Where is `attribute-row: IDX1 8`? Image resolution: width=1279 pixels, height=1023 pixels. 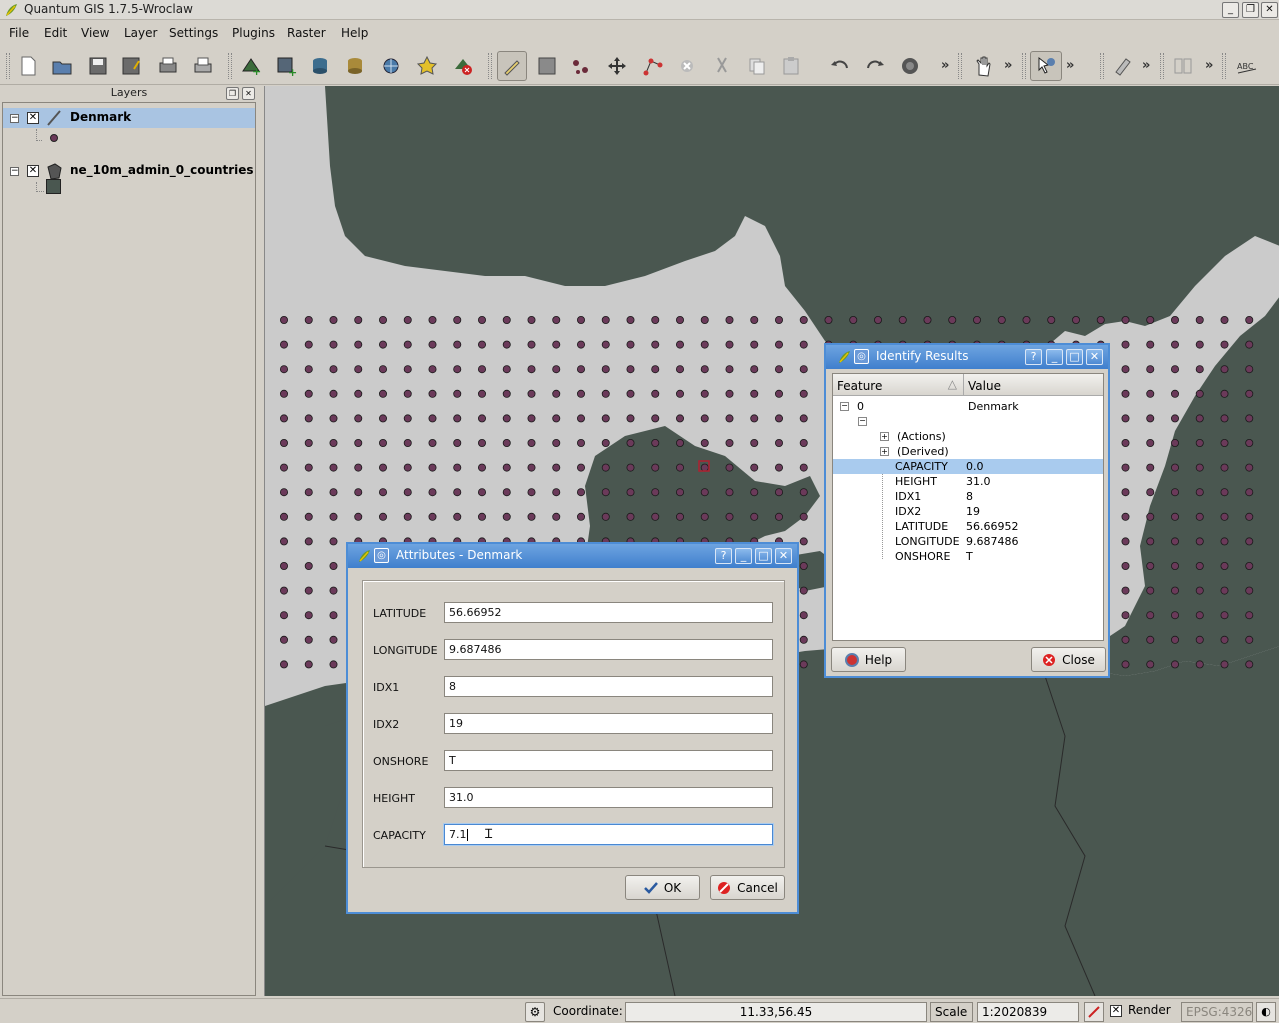 attribute-row: IDX1 8 is located at coordinates (968, 496).